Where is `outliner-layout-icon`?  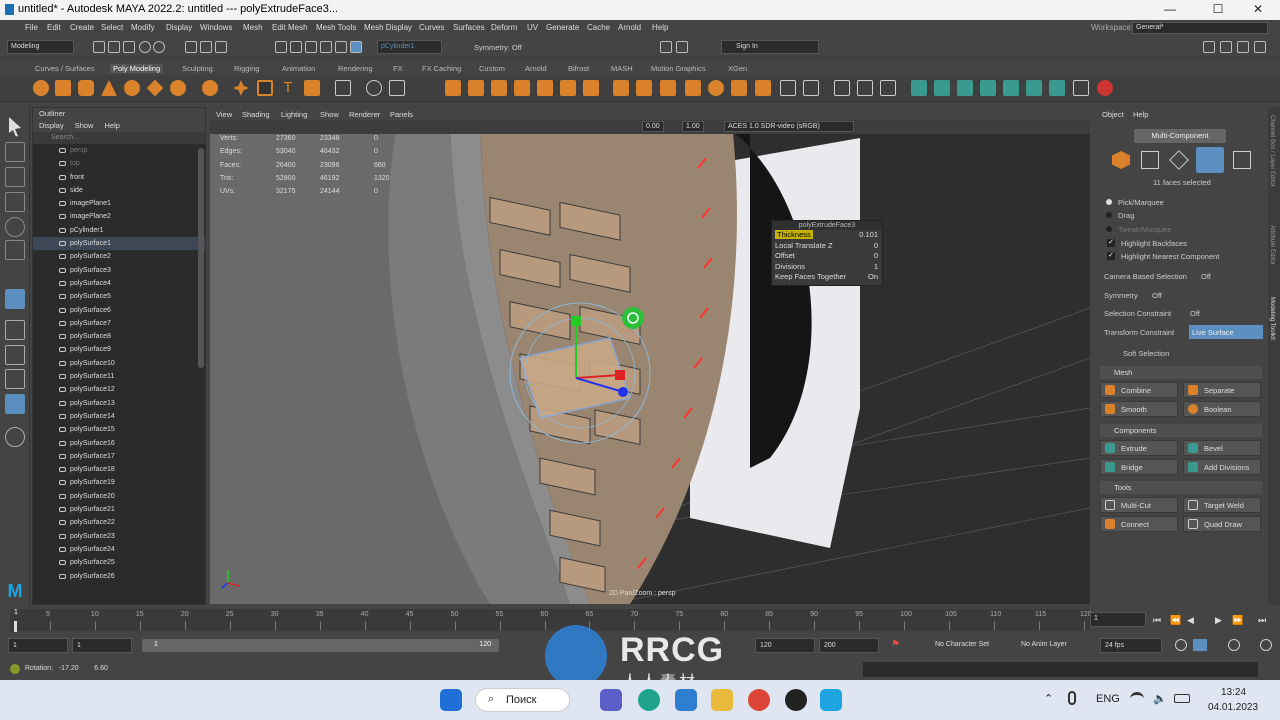 outliner-layout-icon is located at coordinates (15, 404).